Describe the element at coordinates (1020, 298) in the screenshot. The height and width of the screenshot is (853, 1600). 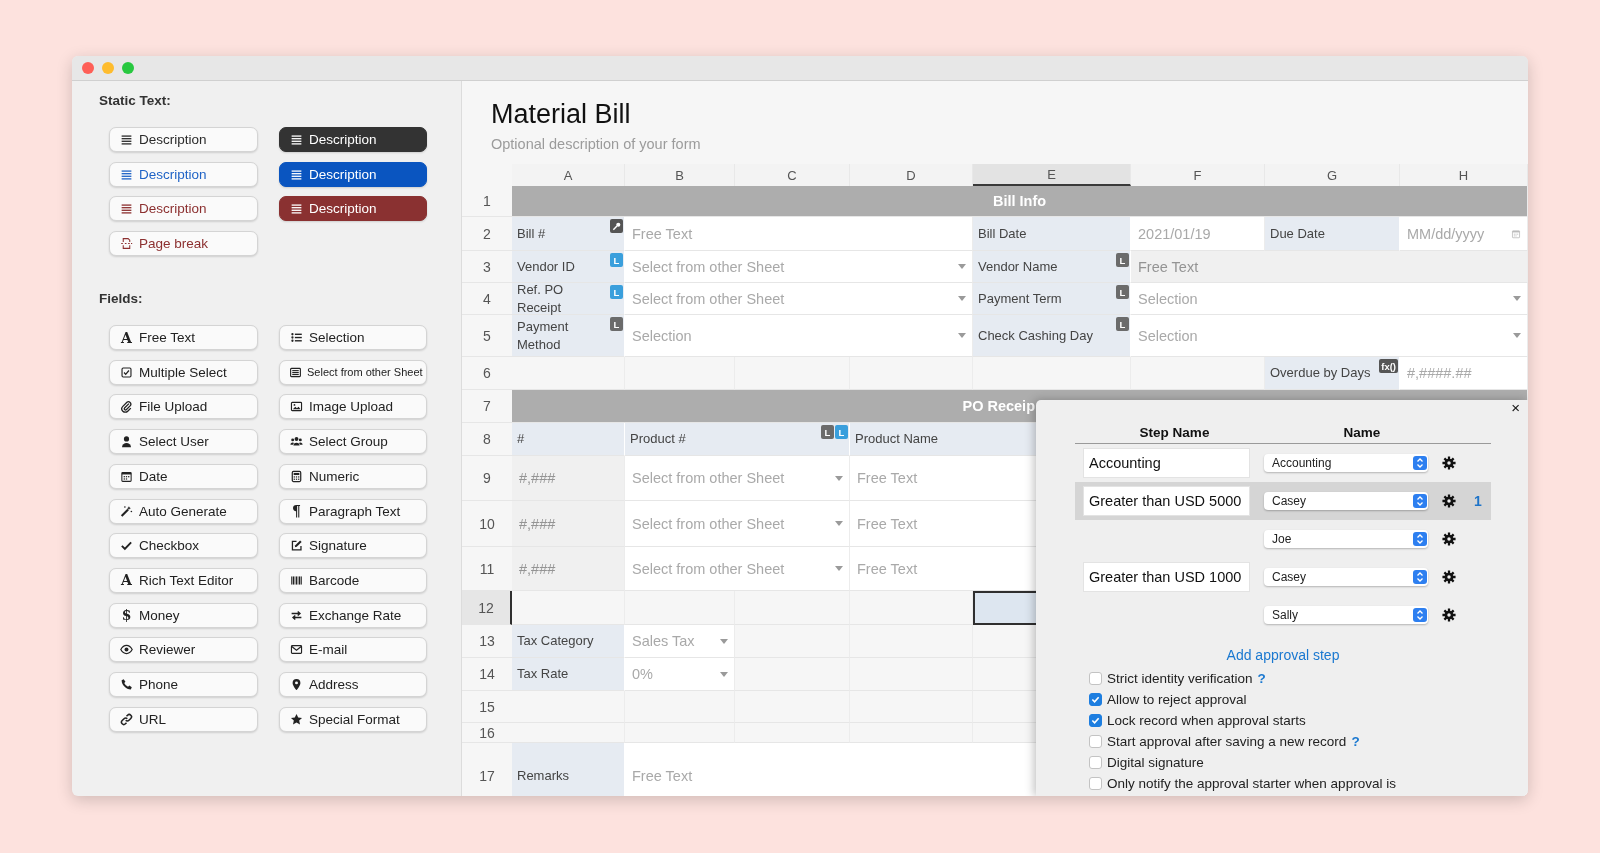
I see `field-label: Payment Term` at that location.